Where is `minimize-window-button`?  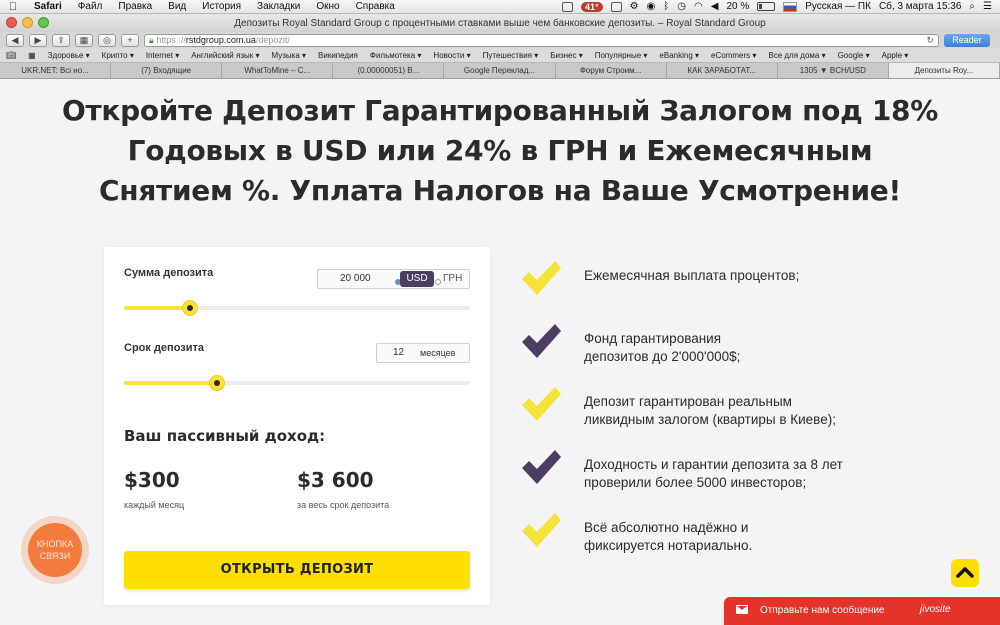 minimize-window-button is located at coordinates (27, 22).